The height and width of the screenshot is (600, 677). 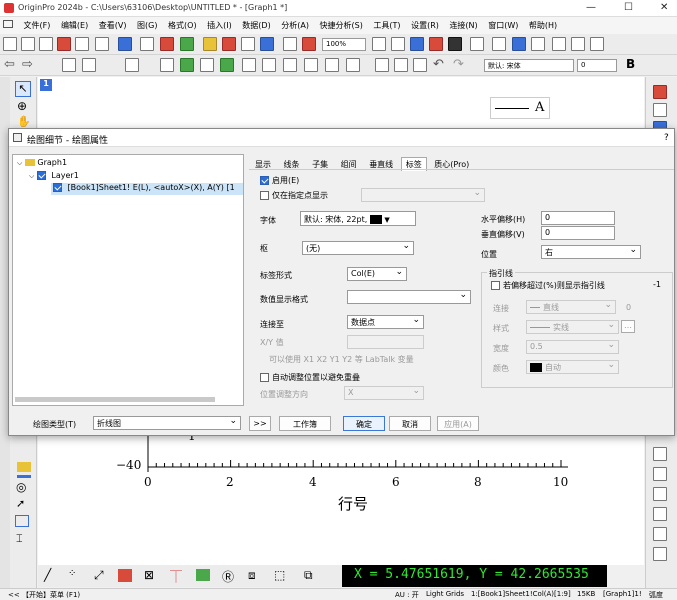 I want to click on statistics-icon, so click(x=290, y=65).